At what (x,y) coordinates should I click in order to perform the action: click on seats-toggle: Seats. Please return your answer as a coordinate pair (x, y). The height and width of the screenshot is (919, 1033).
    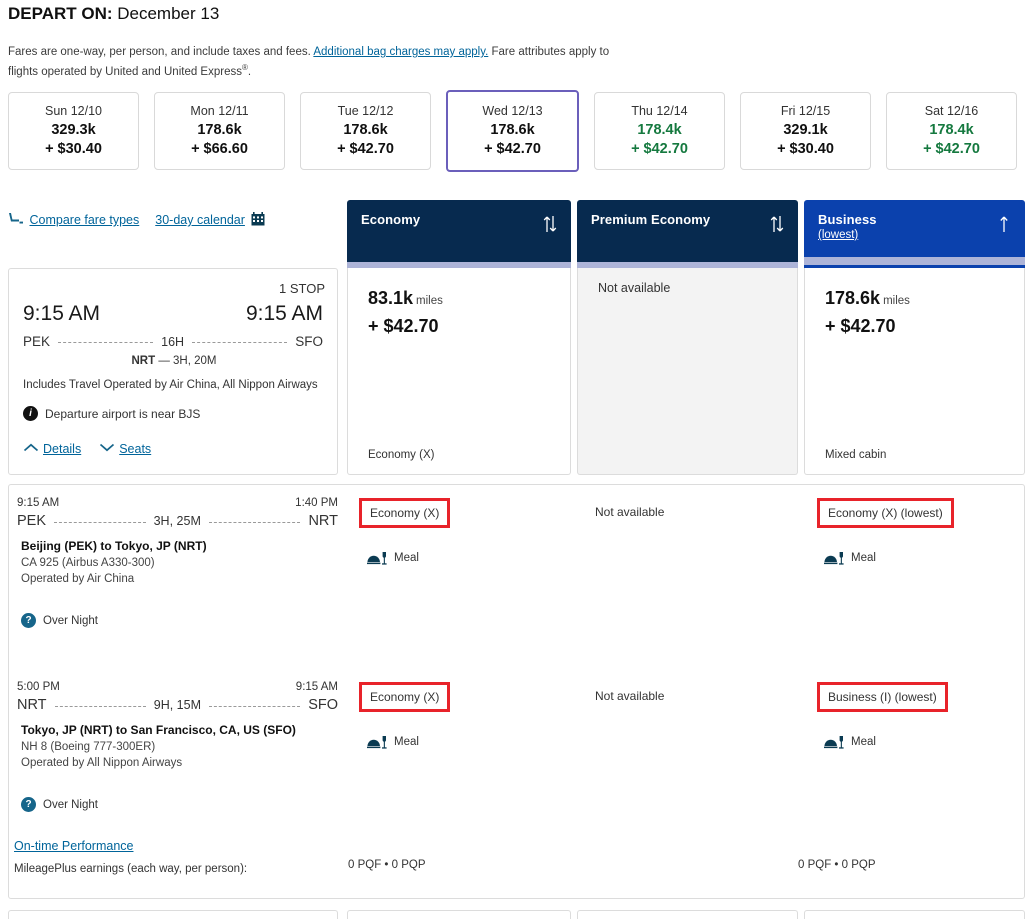
    Looking at the image, I should click on (125, 448).